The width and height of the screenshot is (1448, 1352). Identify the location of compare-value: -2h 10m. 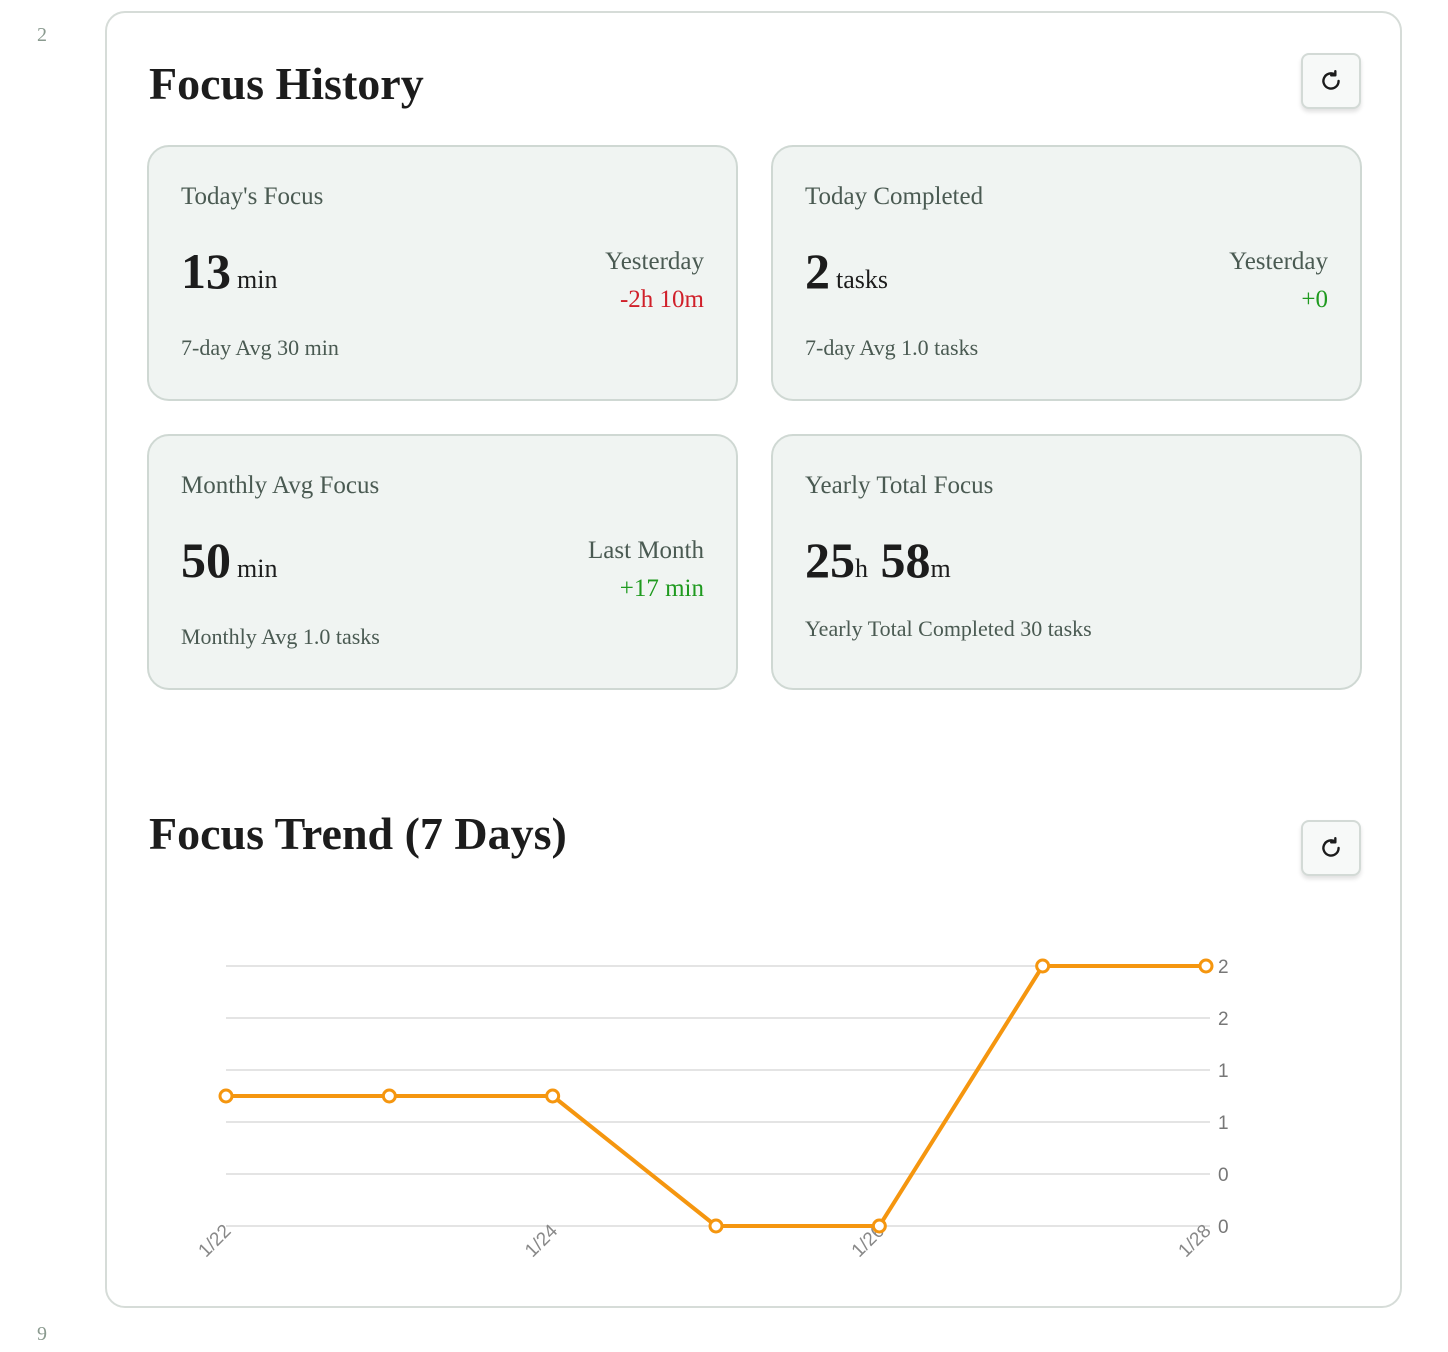
(661, 299).